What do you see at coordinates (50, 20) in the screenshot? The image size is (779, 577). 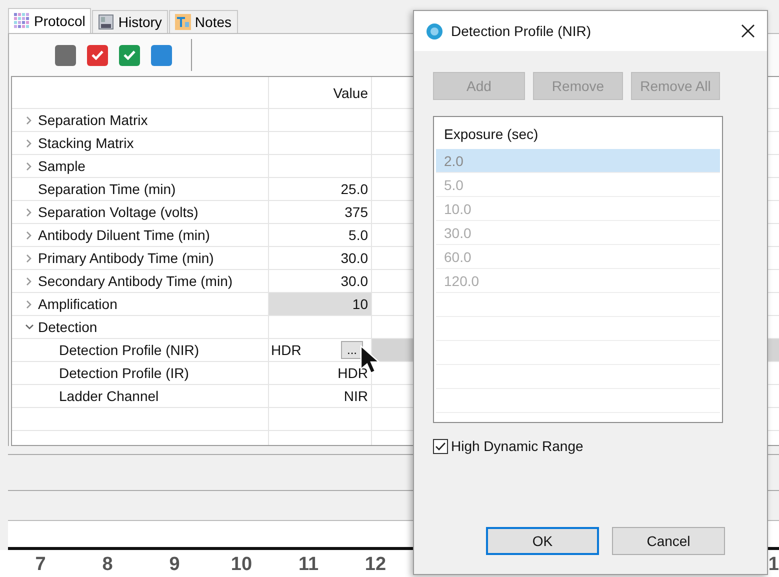 I see `tab: Protocol` at bounding box center [50, 20].